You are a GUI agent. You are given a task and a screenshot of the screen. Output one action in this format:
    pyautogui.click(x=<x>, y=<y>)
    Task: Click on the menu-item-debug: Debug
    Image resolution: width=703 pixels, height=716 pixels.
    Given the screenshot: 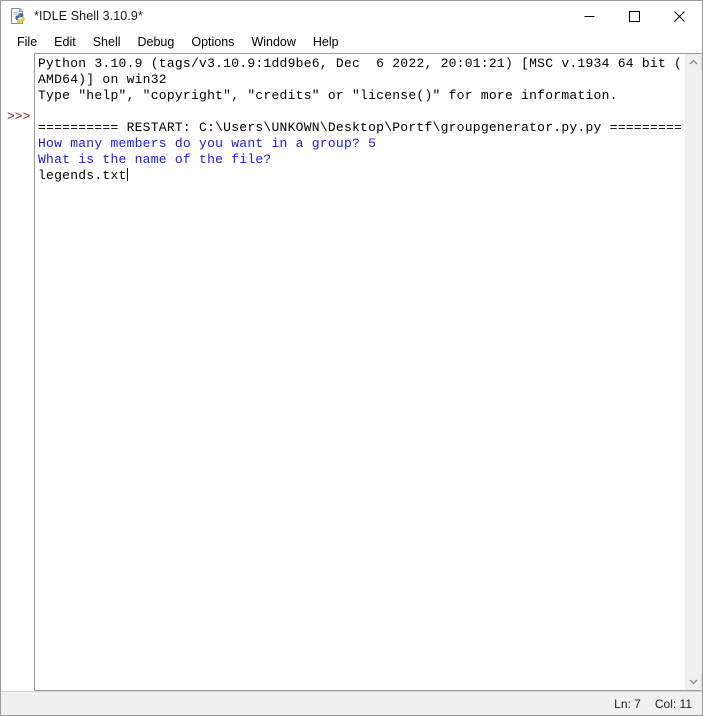 What is the action you would take?
    pyautogui.click(x=157, y=42)
    